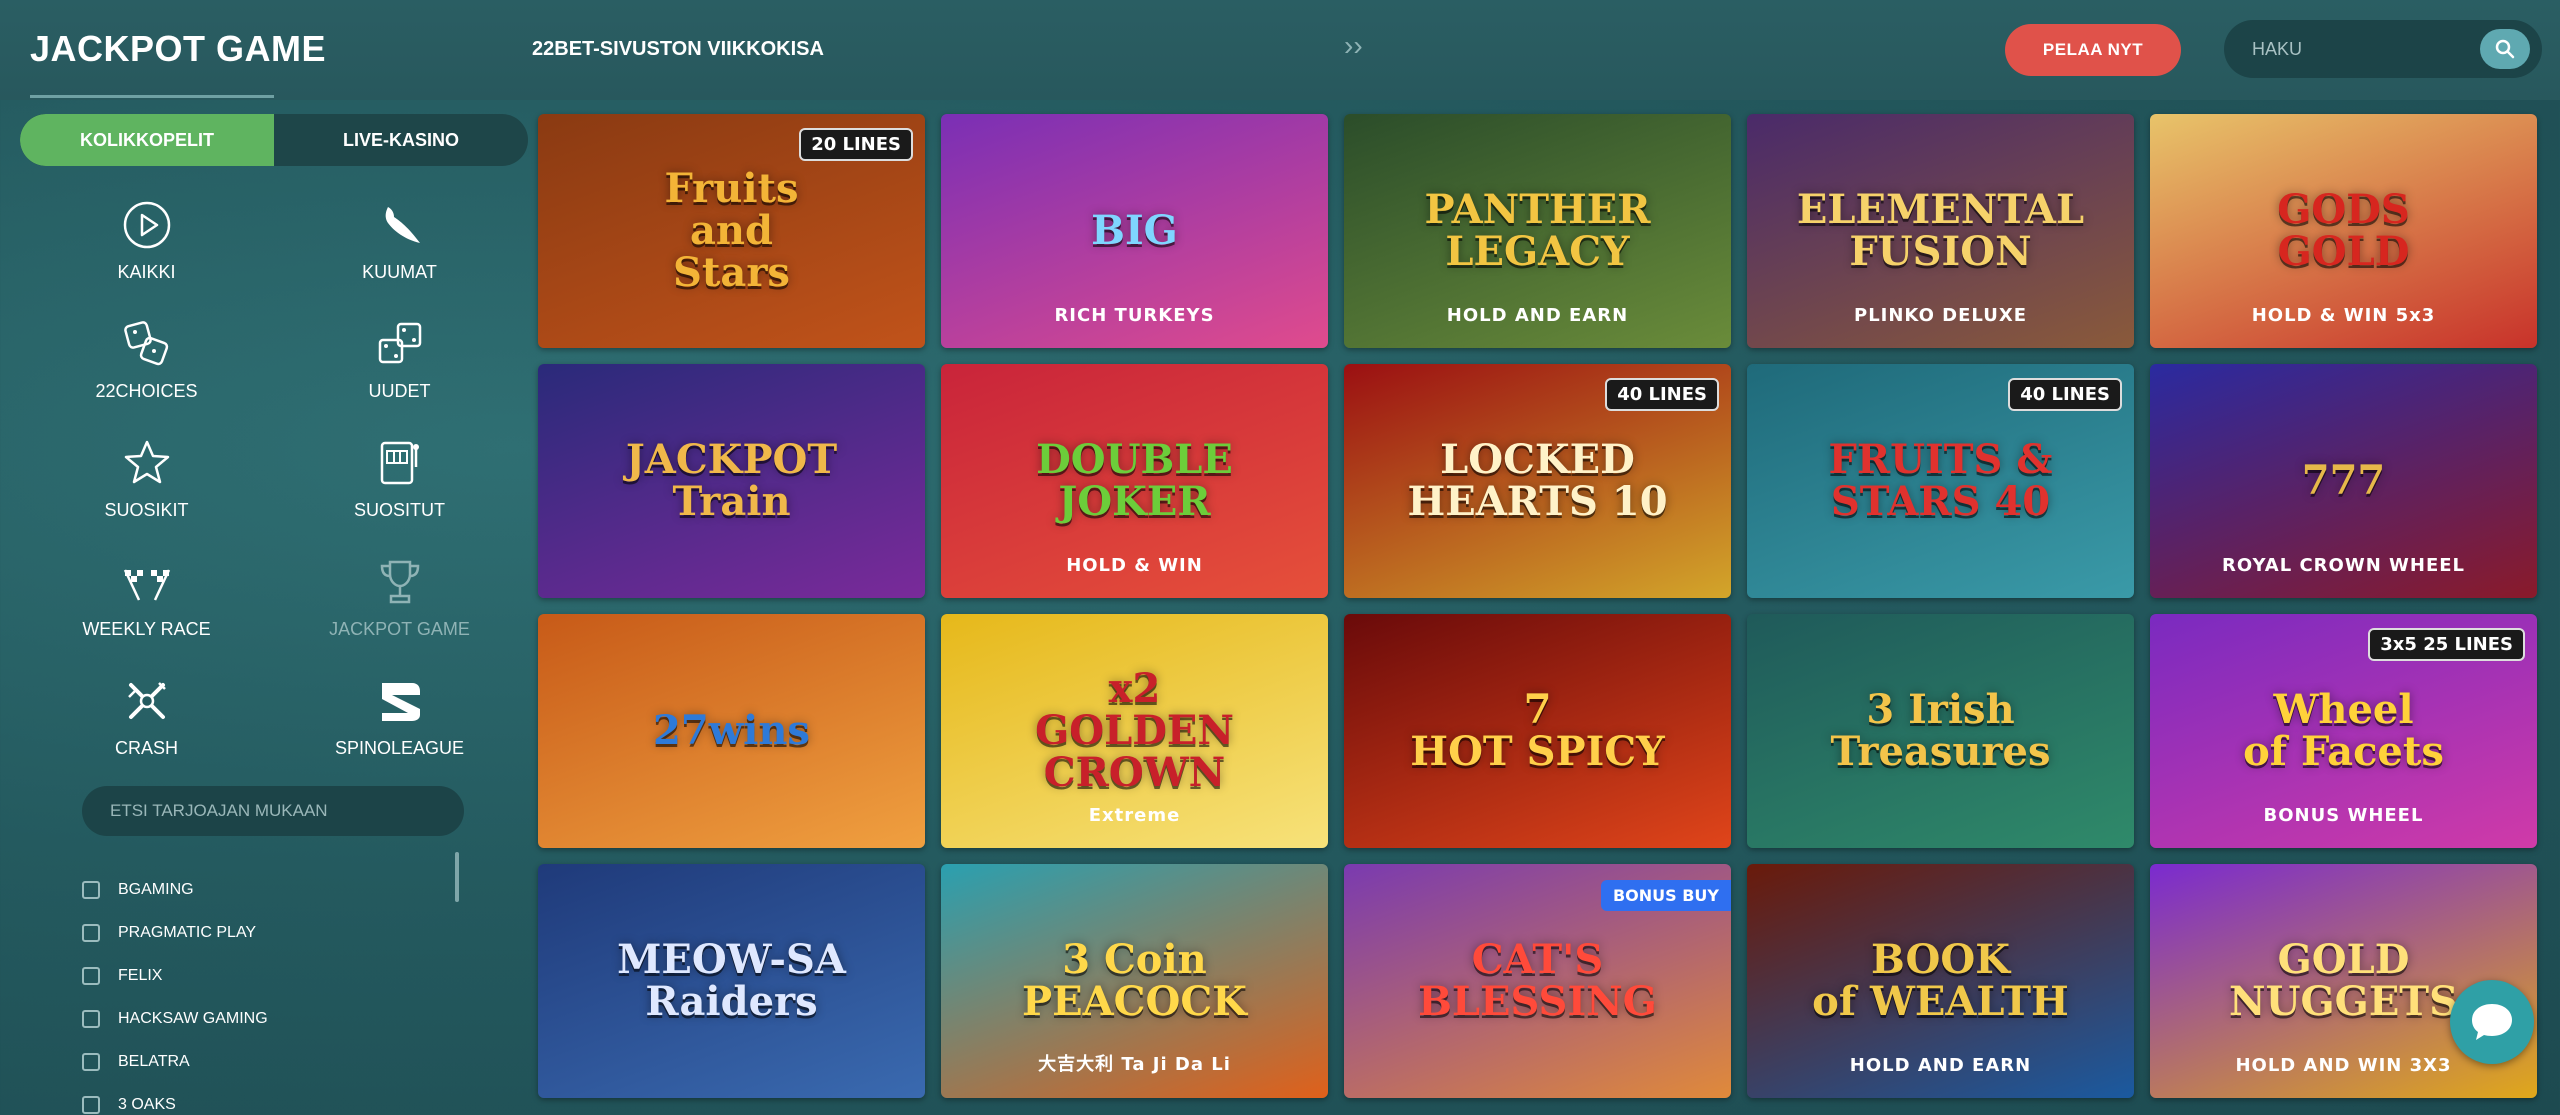  What do you see at coordinates (146, 731) in the screenshot?
I see `category-crash: CRASH` at bounding box center [146, 731].